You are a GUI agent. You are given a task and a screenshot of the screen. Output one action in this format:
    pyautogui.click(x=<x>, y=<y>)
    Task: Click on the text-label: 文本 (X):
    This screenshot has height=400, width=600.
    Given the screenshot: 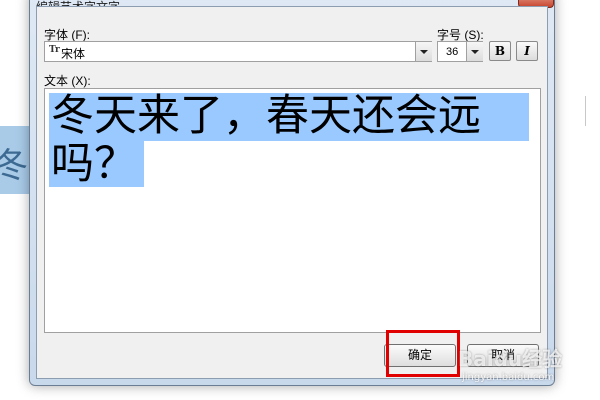 What is the action you would take?
    pyautogui.click(x=67, y=81)
    